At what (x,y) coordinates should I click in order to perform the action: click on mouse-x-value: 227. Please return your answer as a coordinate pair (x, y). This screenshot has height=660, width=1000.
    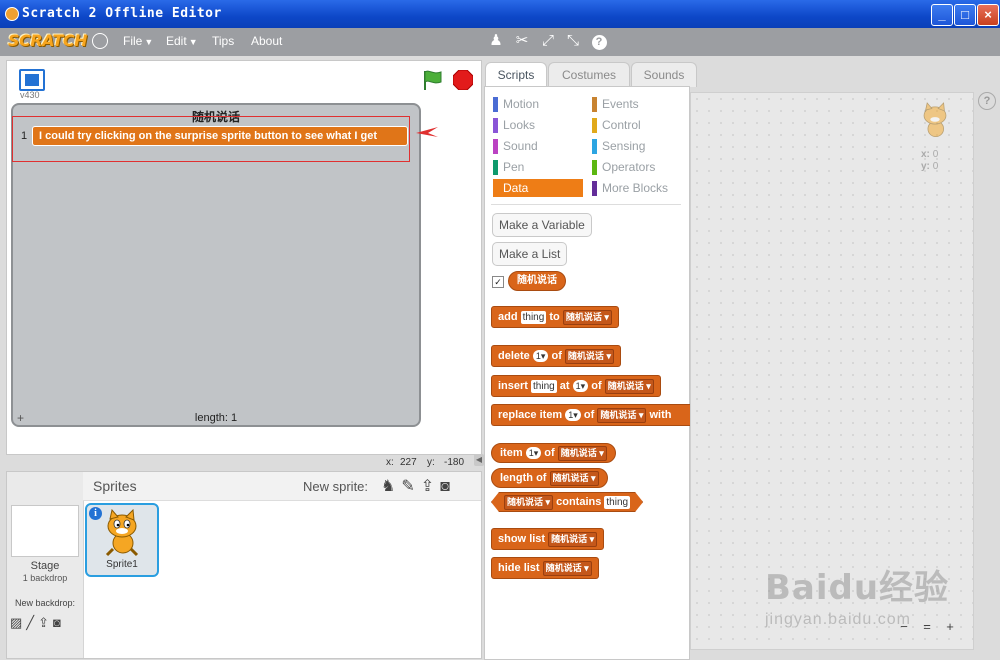
    Looking at the image, I should click on (408, 462).